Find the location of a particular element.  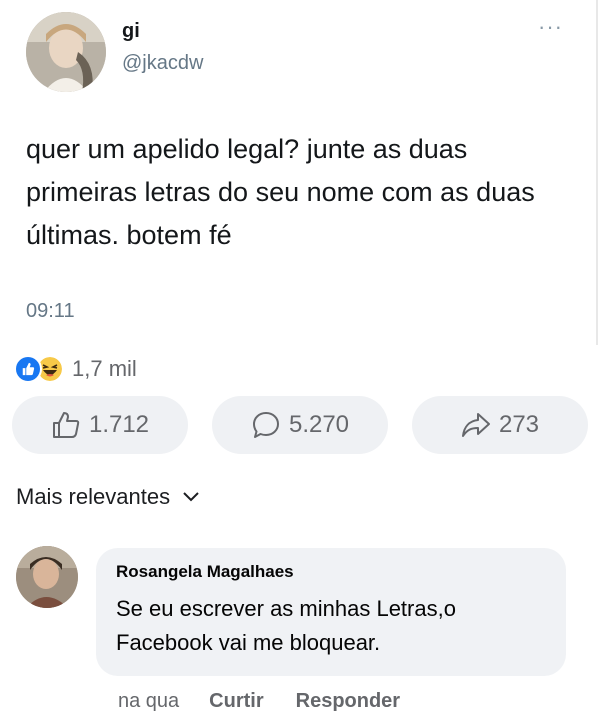

comment-like-button: Curtir is located at coordinates (236, 701).